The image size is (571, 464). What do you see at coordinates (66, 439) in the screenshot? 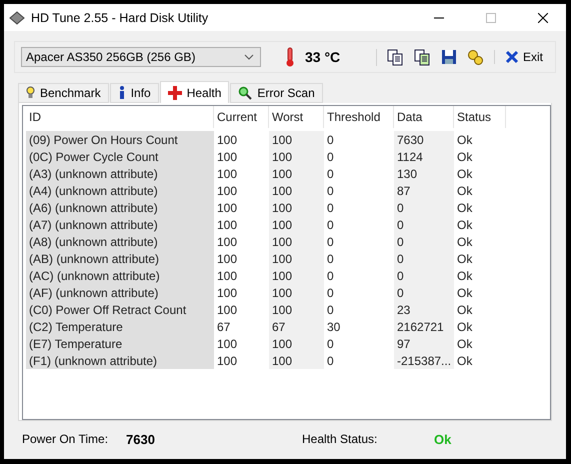
I see `power-on-label: Power On Time:` at bounding box center [66, 439].